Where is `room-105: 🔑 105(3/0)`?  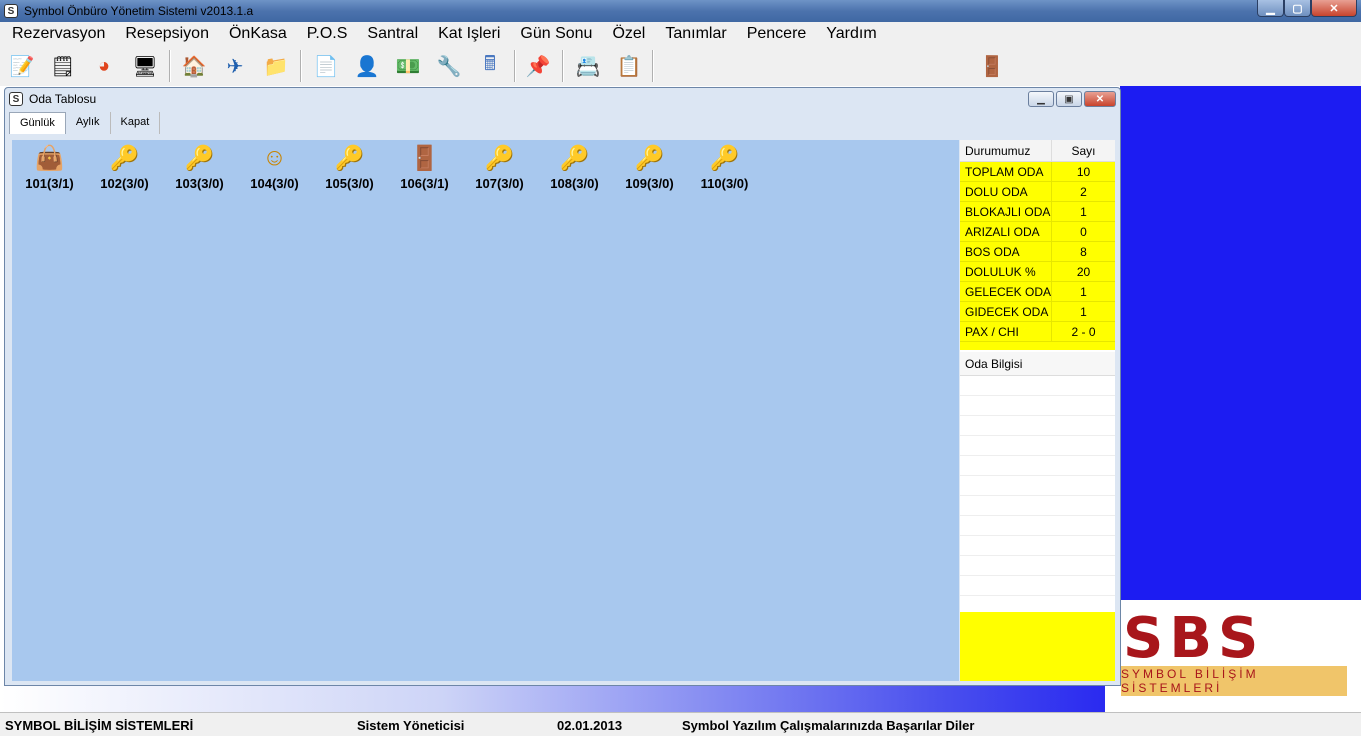
room-105: 🔑 105(3/0) is located at coordinates (349, 166).